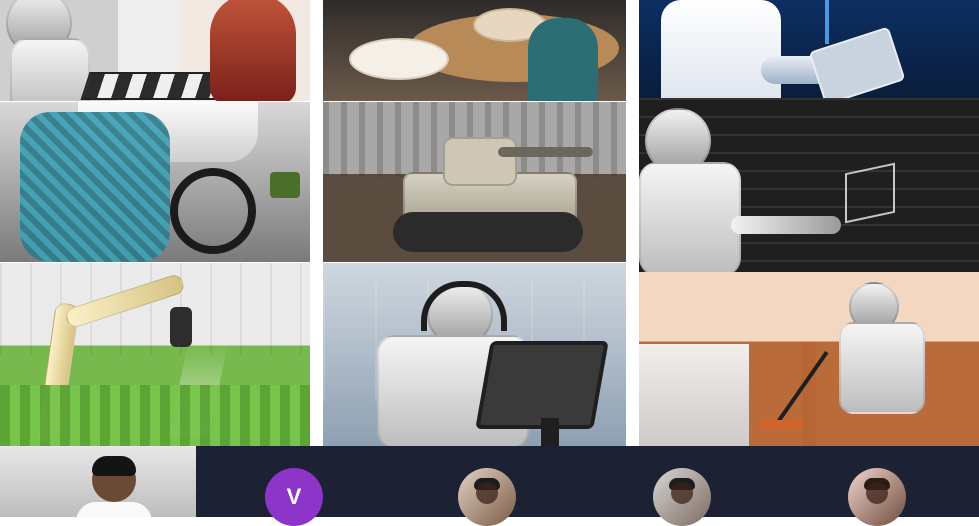 This screenshot has height=526, width=979. What do you see at coordinates (480, 161) in the screenshot?
I see `turret` at bounding box center [480, 161].